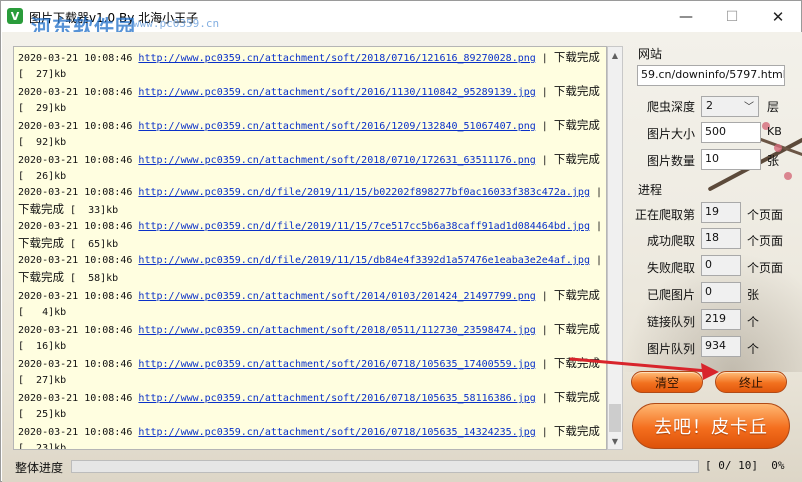  Describe the element at coordinates (310, 210) in the screenshot. I see `log-line: 下载完成 [ 33]kb` at that location.